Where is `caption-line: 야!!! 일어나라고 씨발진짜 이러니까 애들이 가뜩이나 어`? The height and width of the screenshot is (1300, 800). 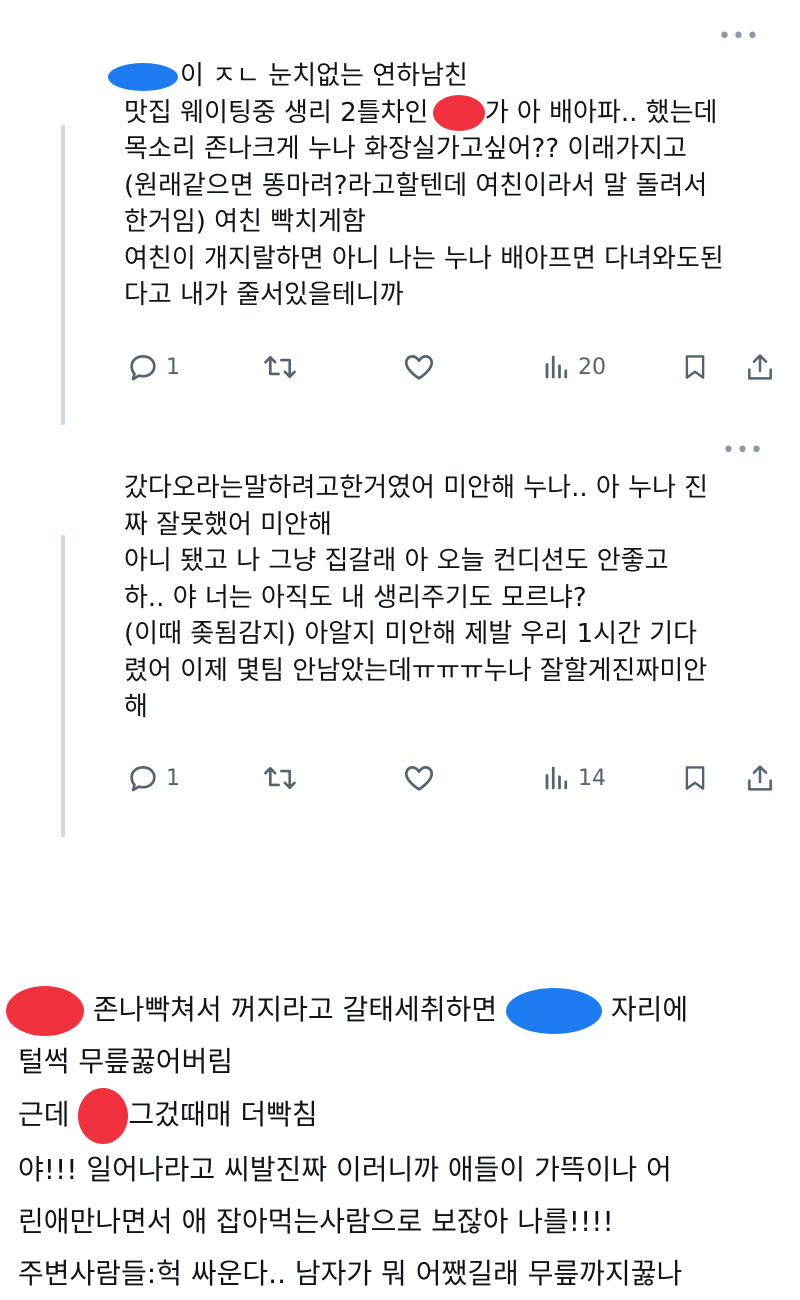
caption-line: 야!!! 일어나라고 씨발진짜 이러니까 애들이 가뜩이나 어 is located at coordinates (345, 1169).